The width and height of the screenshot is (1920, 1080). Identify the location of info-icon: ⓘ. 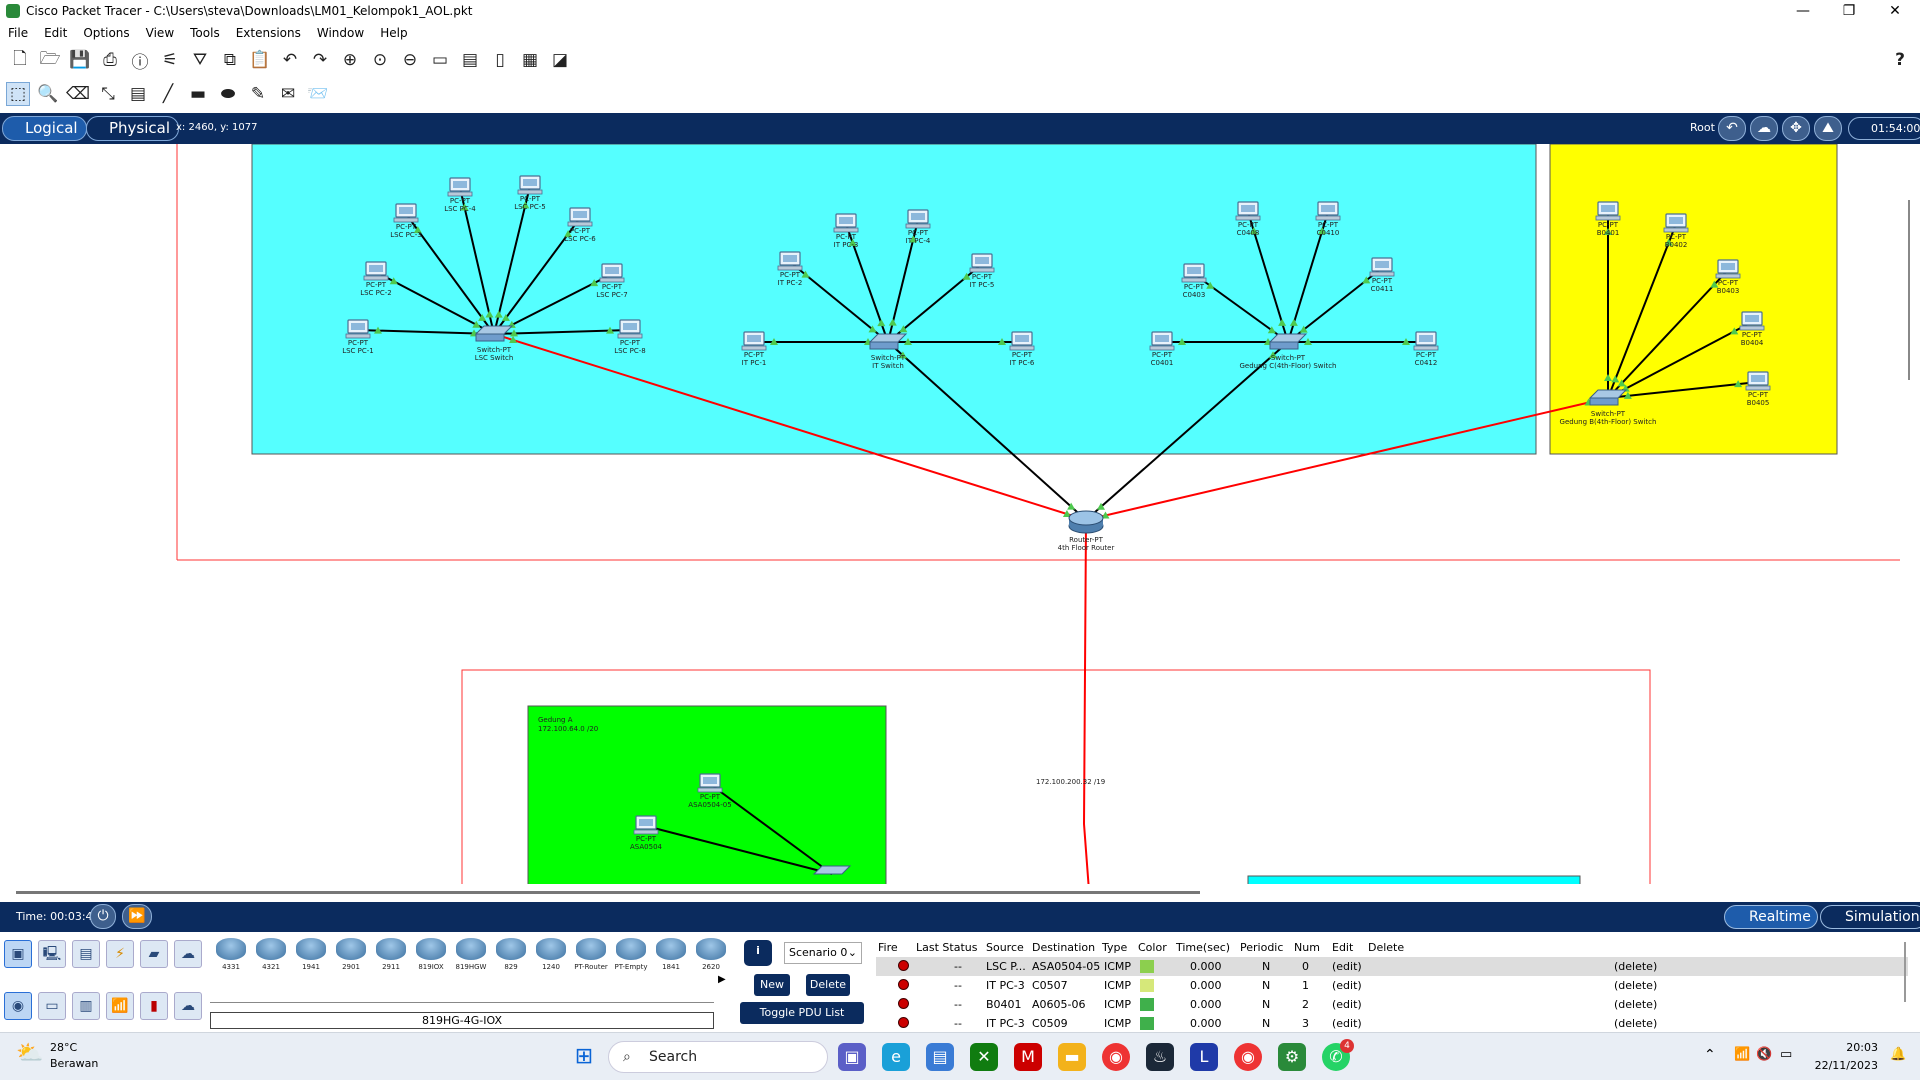
(140, 60).